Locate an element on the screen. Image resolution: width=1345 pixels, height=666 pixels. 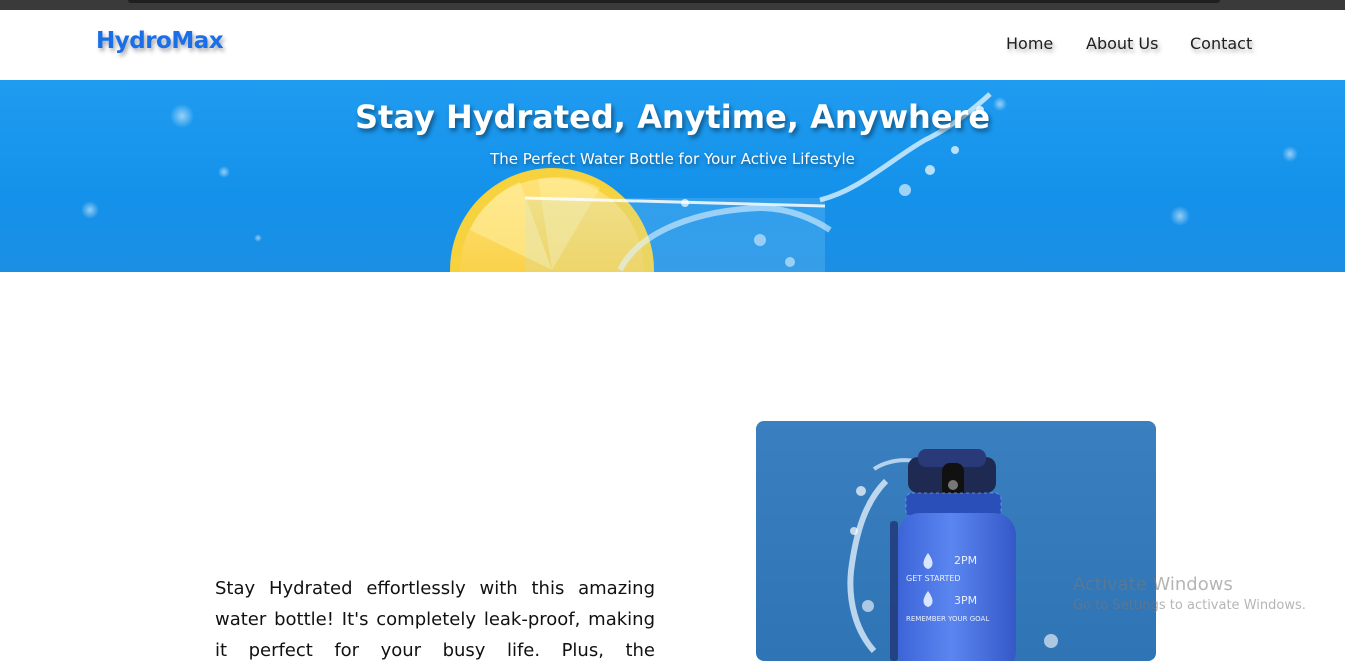
bottle-marking-3pm: 3PM is located at coordinates (965, 600).